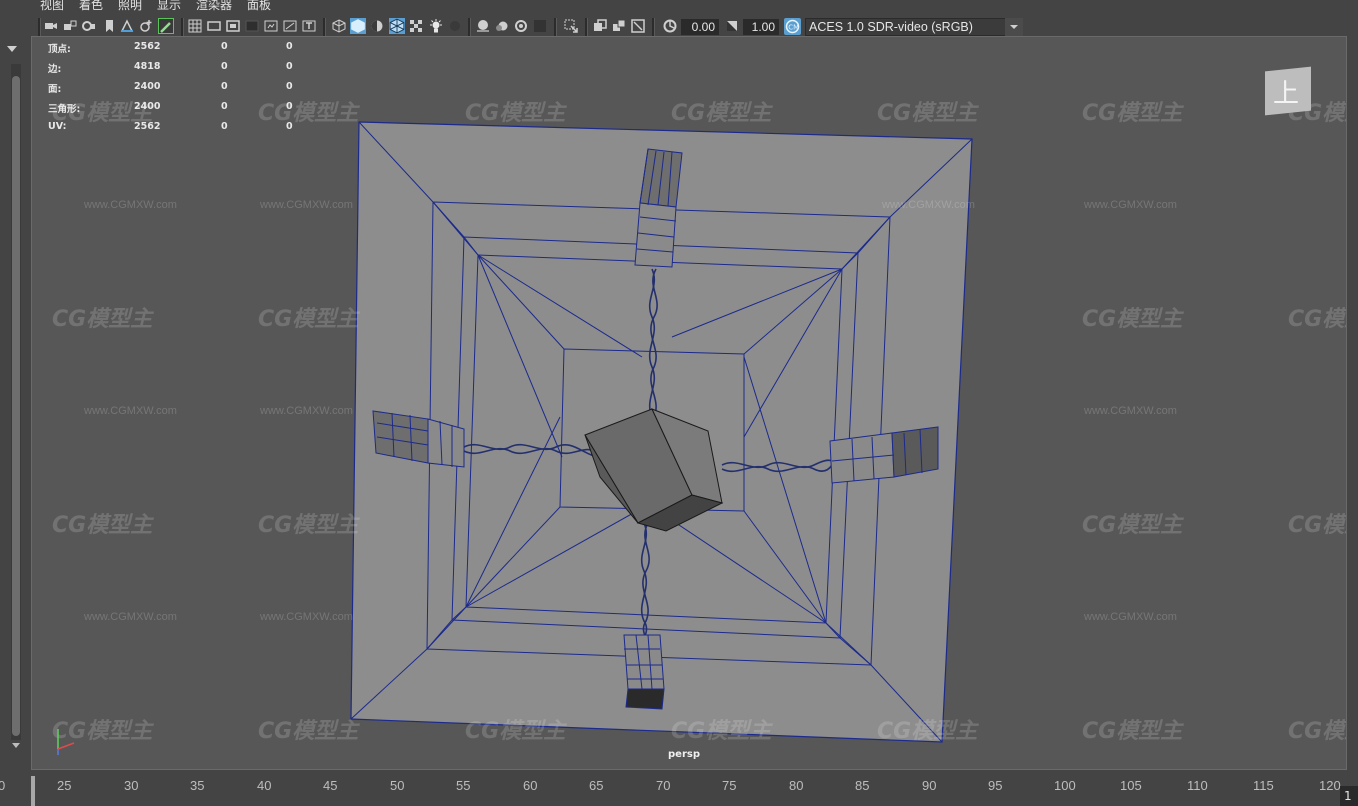 This screenshot has width=1358, height=806. Describe the element at coordinates (89, 26) in the screenshot. I see `camera-attr-icon` at that location.